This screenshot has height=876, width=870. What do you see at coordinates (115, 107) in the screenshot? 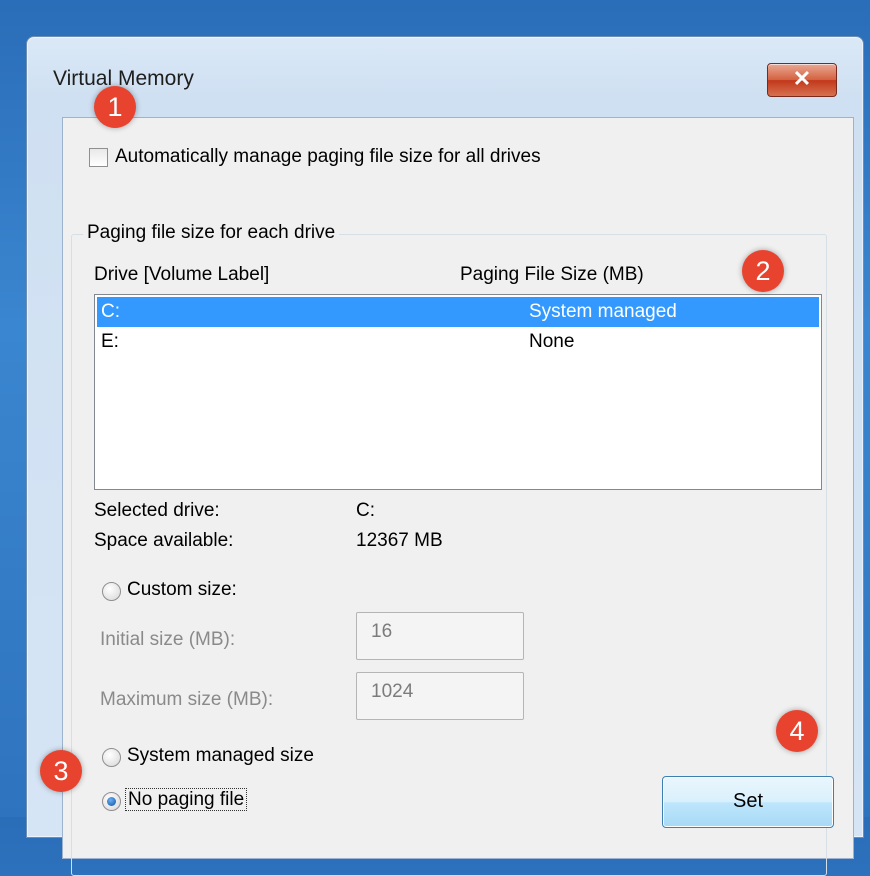
I see `callout-badge-1: 1` at bounding box center [115, 107].